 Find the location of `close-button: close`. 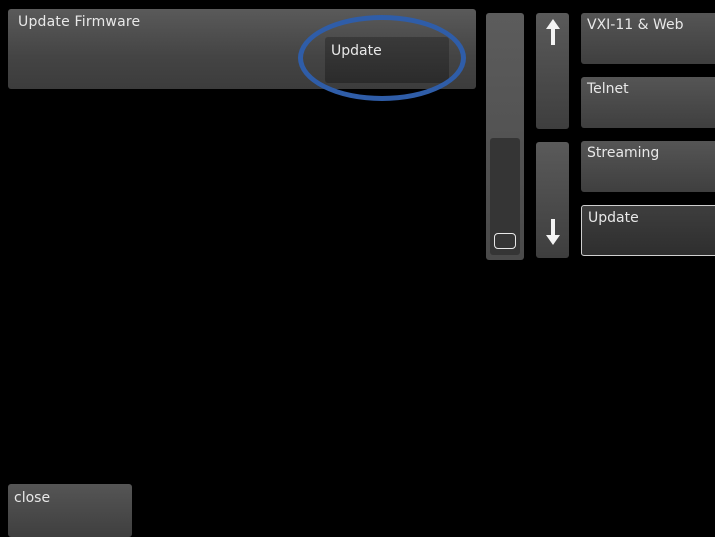

close-button: close is located at coordinates (70, 510).